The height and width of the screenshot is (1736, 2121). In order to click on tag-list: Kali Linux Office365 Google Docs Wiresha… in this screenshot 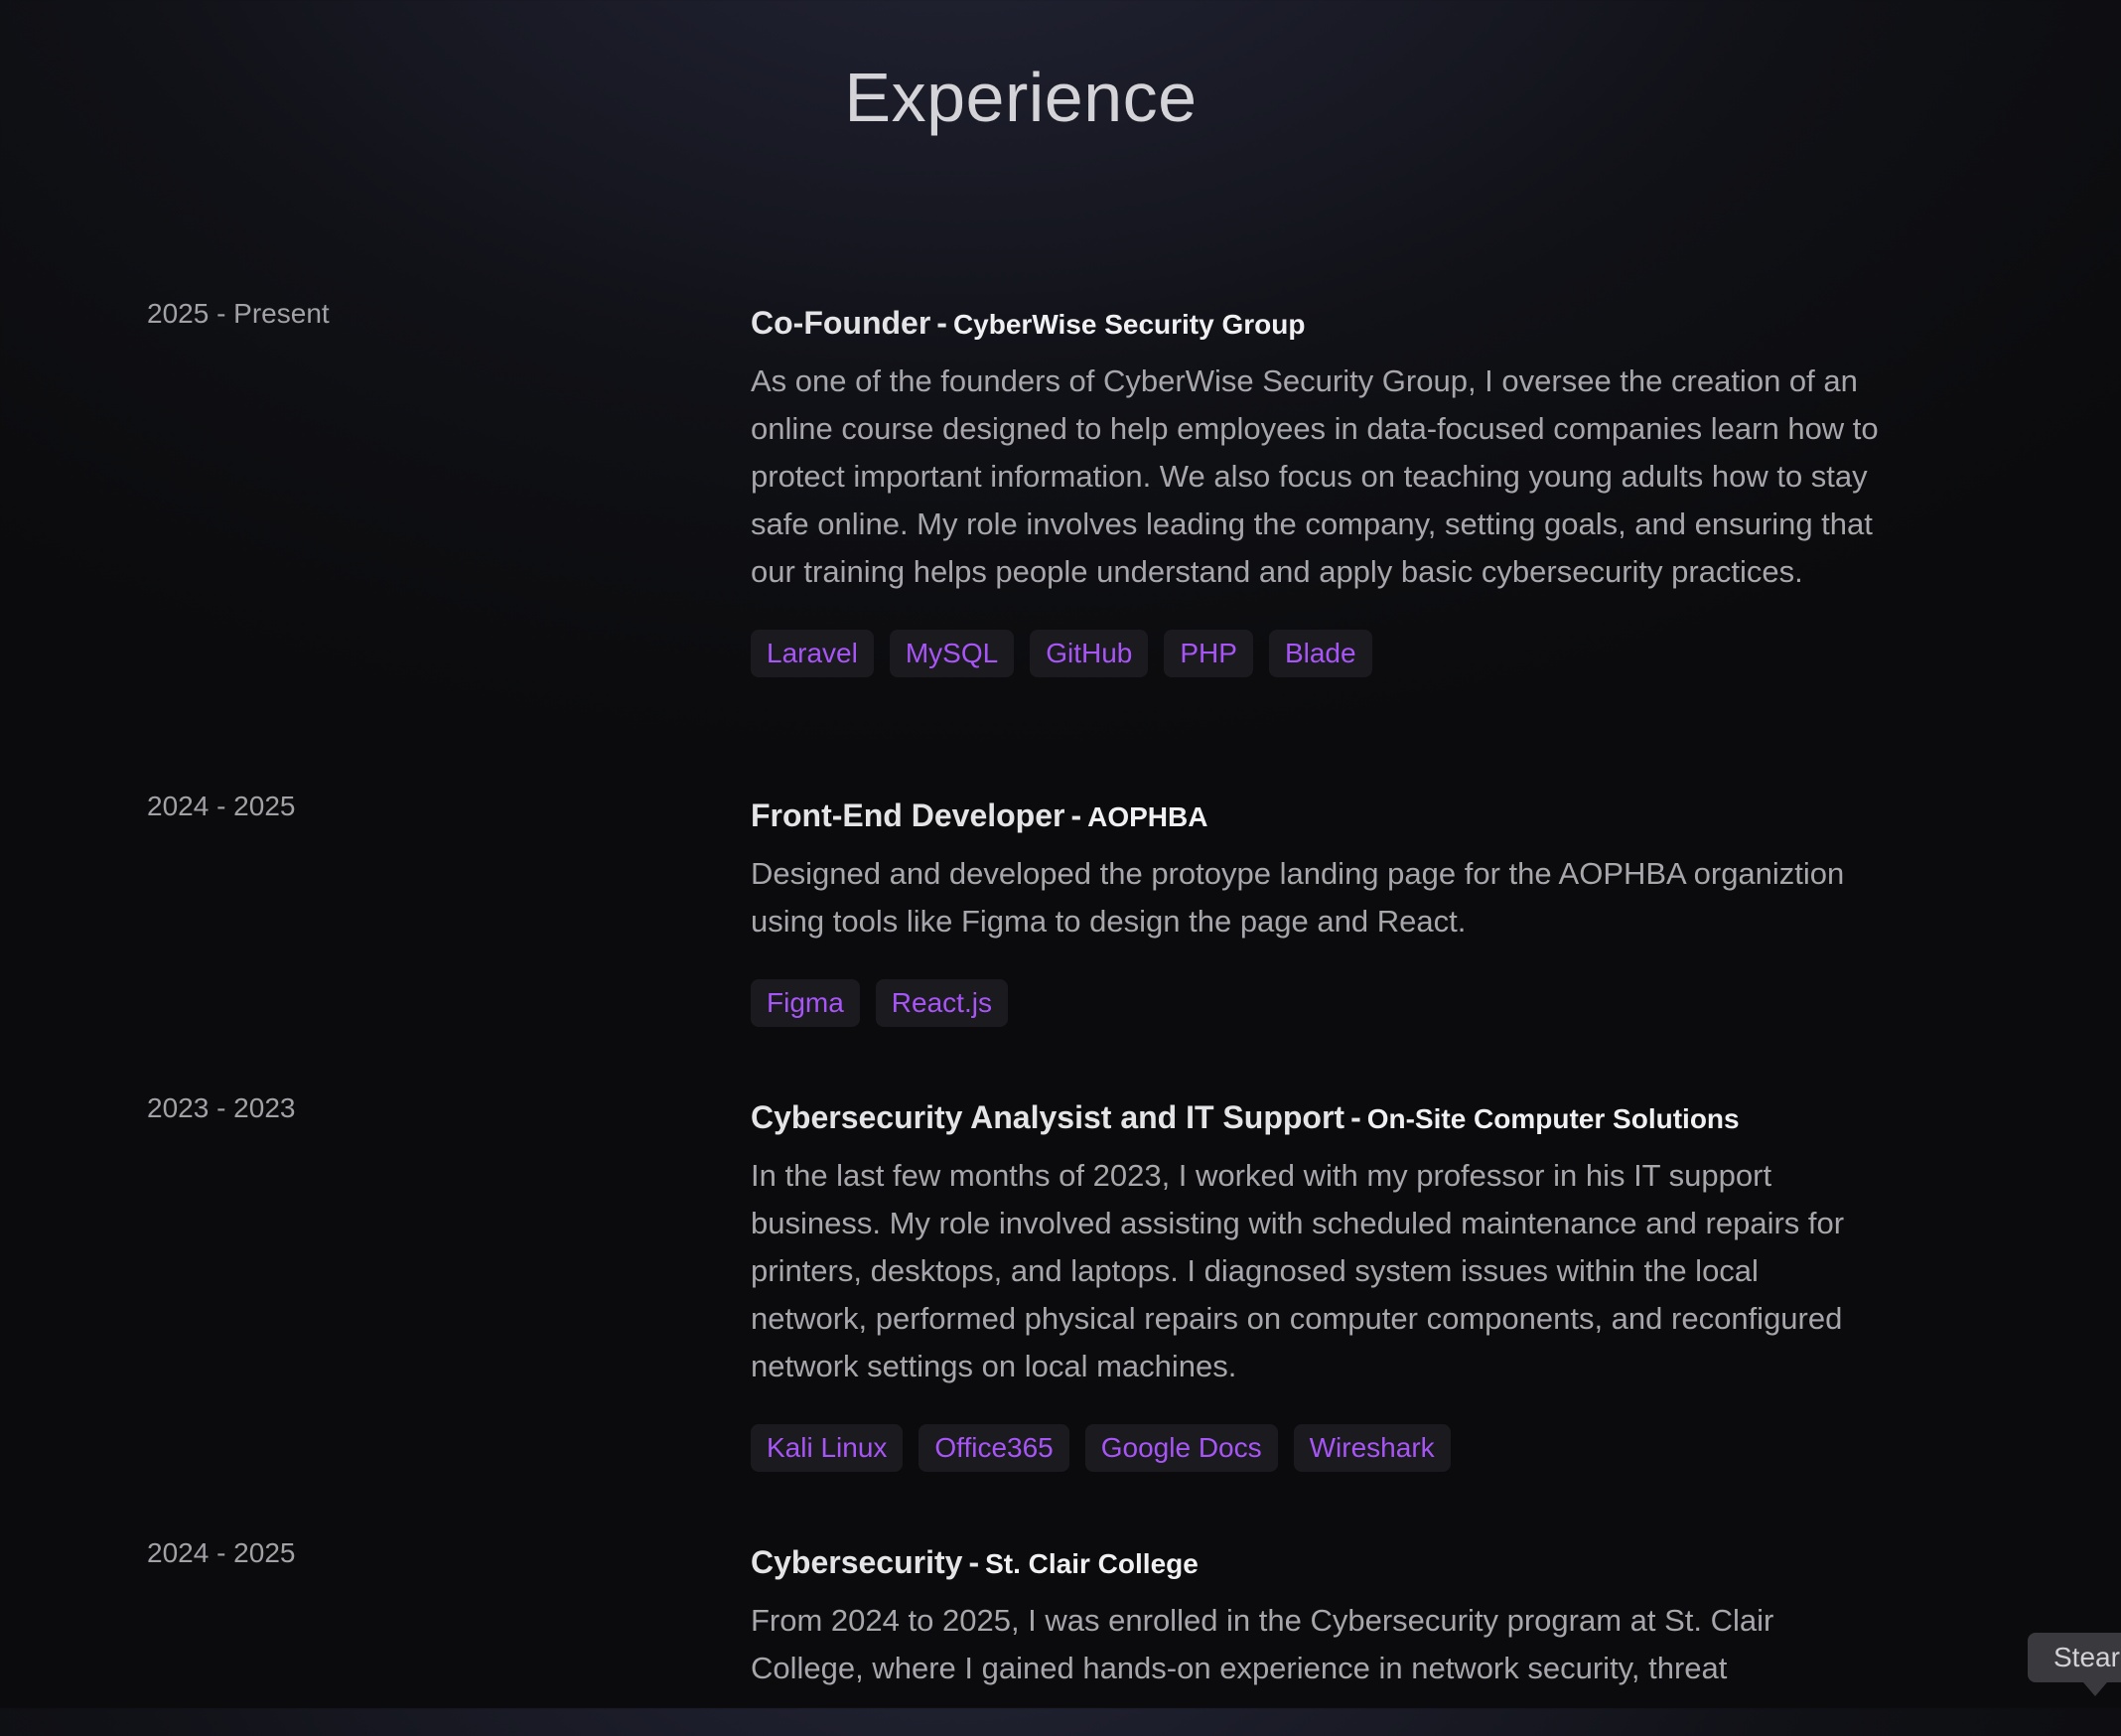, I will do `click(1317, 1448)`.